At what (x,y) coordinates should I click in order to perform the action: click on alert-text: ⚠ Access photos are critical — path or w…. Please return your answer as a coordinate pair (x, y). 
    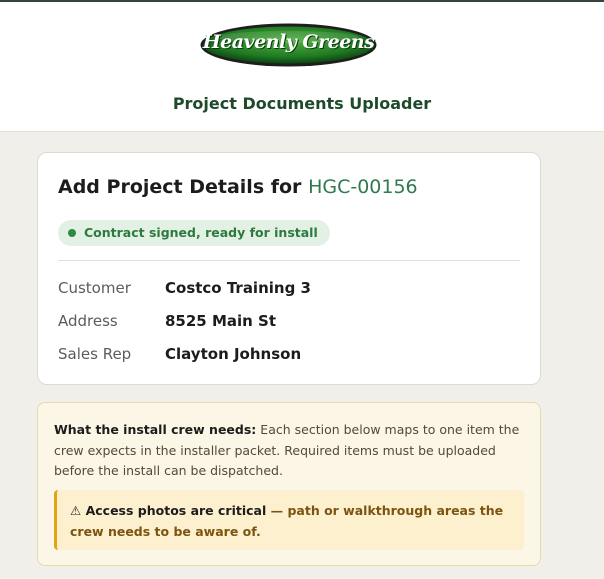
    Looking at the image, I should click on (292, 521).